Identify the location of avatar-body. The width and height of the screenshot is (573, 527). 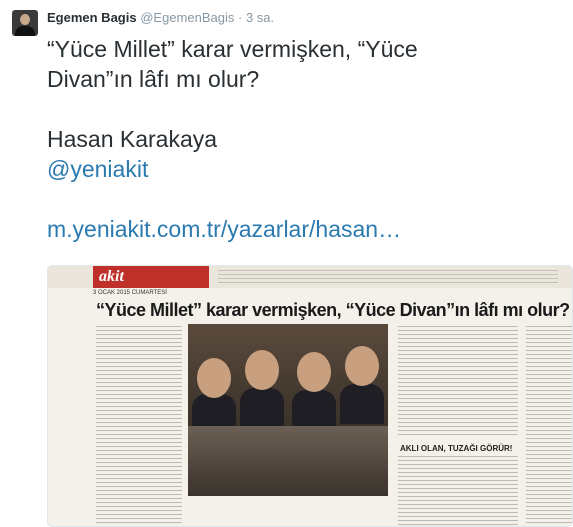
(25, 31).